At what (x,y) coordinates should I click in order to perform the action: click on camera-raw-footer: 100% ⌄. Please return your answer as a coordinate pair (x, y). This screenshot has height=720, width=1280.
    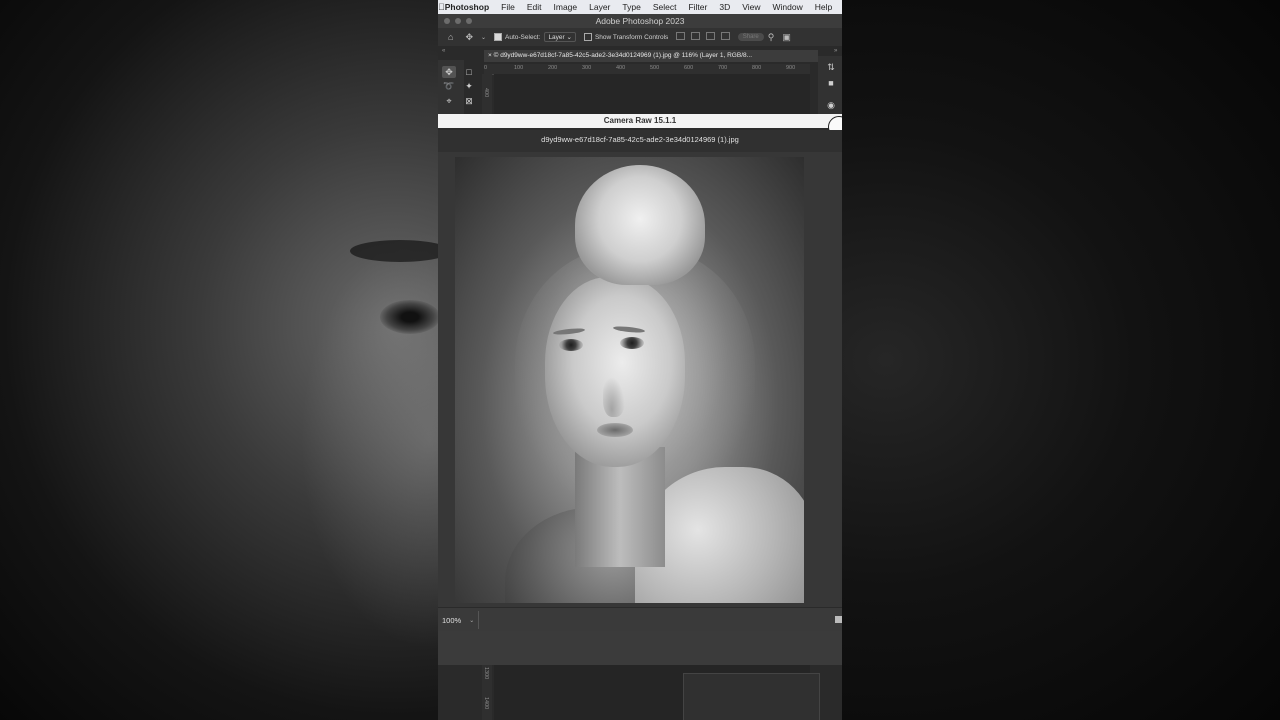
    Looking at the image, I should click on (640, 619).